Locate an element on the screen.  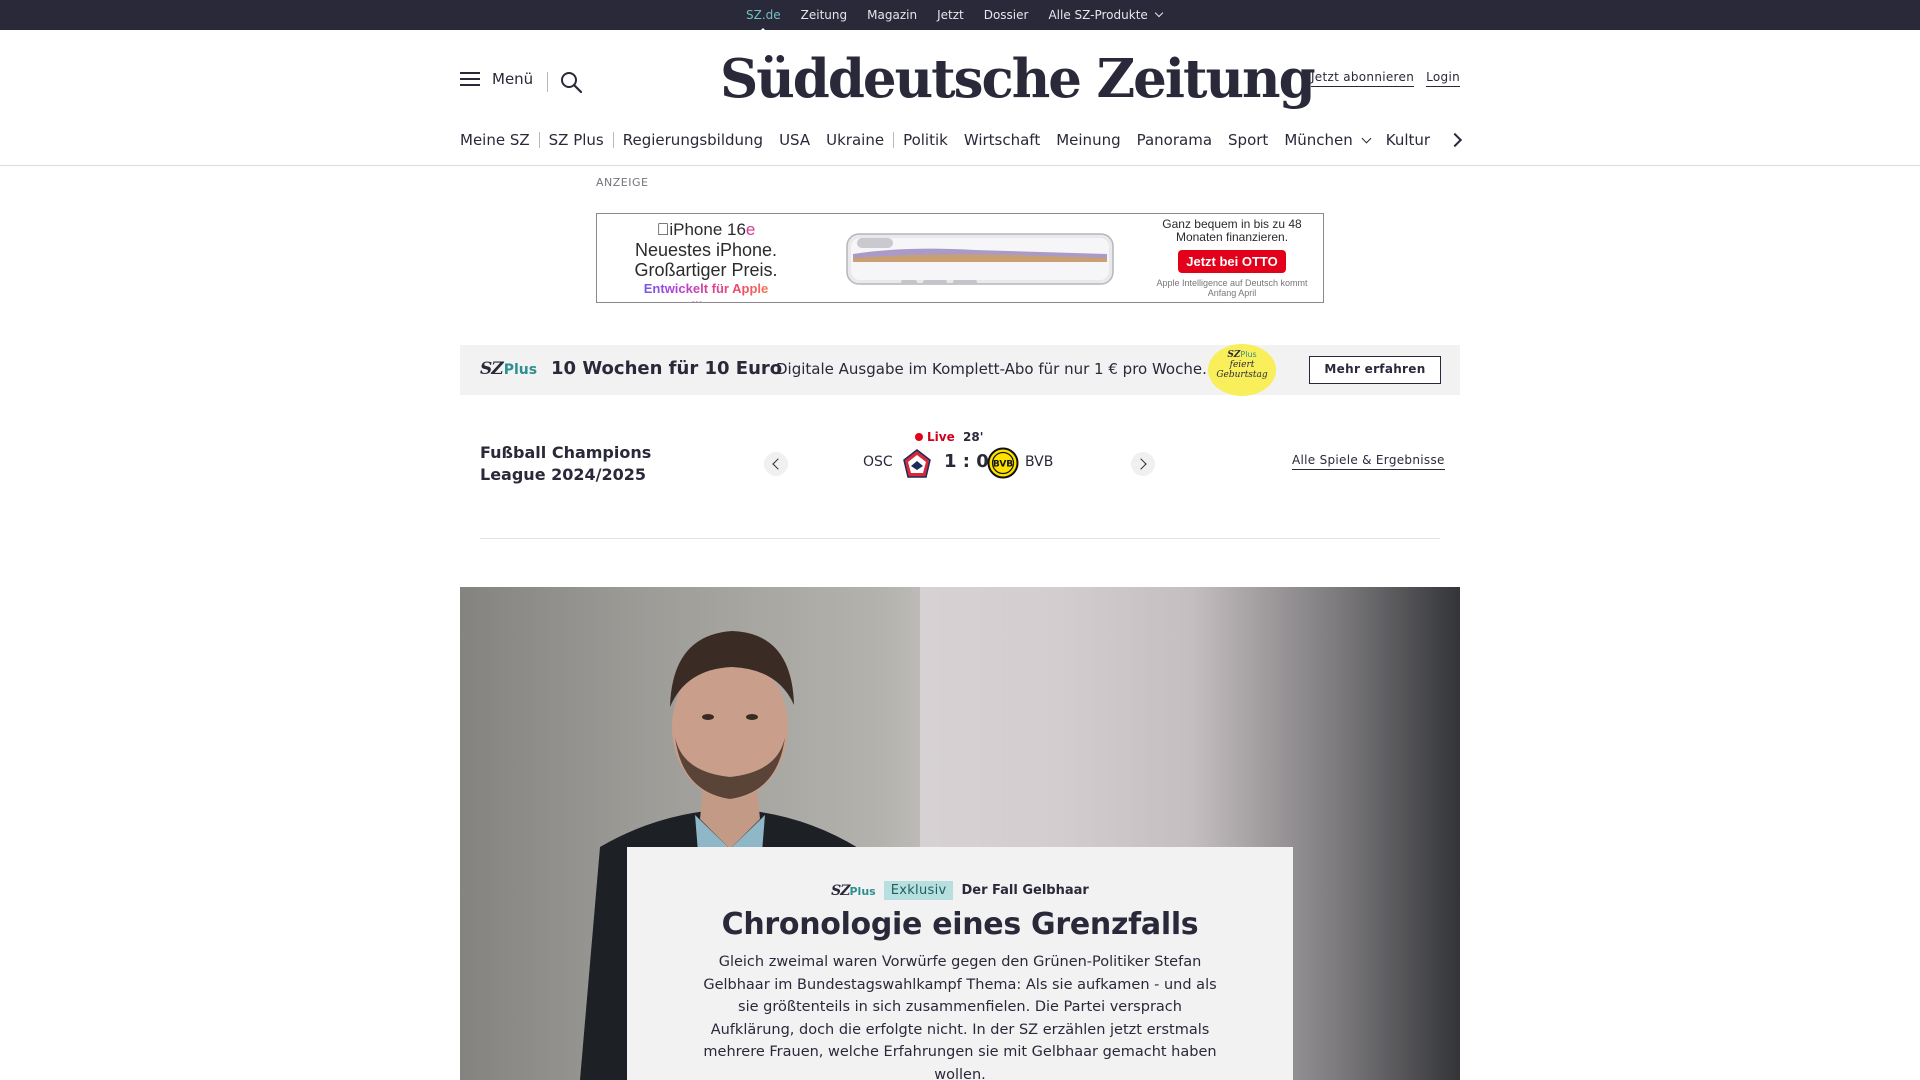
bvb-crest-icon: BVB is located at coordinates (1003, 463).